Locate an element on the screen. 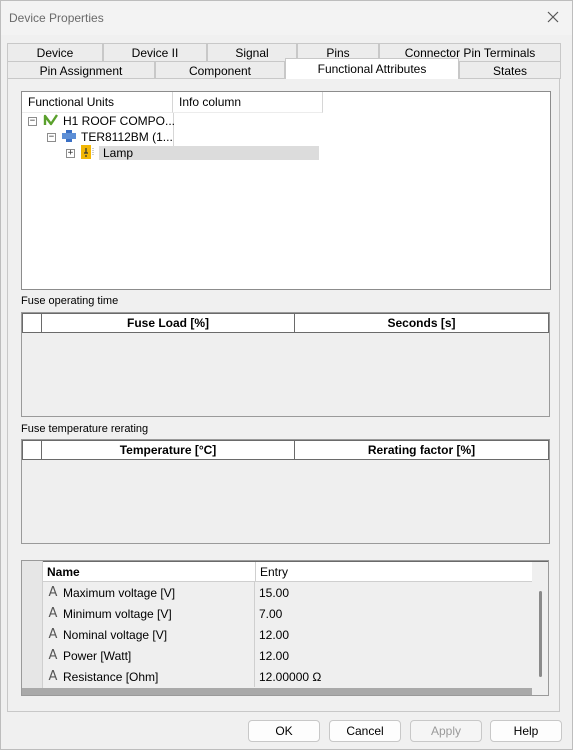 Image resolution: width=573 pixels, height=750 pixels. attribute-name-cell: A Minimum voltage [V] is located at coordinates (149, 613).